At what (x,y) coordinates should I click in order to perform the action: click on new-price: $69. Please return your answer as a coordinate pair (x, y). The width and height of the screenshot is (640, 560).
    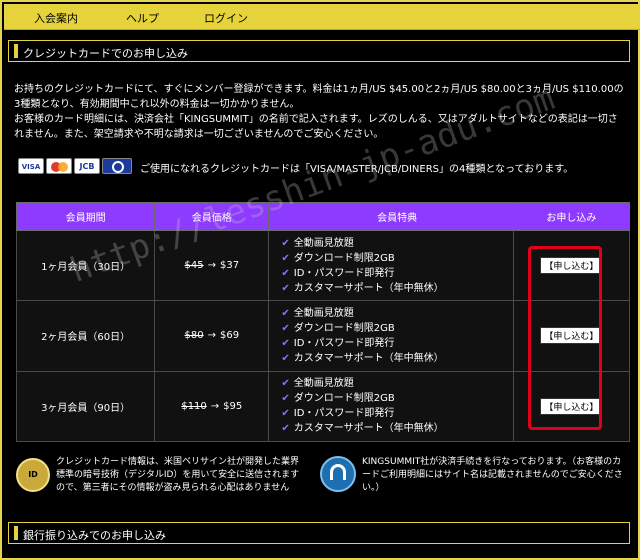
    Looking at the image, I should click on (230, 336).